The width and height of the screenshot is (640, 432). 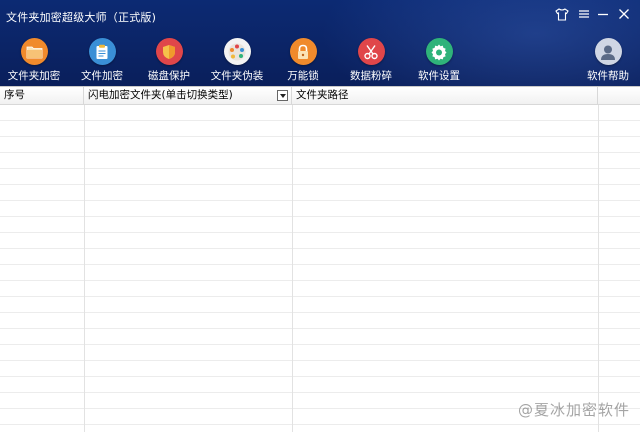 What do you see at coordinates (237, 76) in the screenshot?
I see `toolbar-label: 文件夹伪装` at bounding box center [237, 76].